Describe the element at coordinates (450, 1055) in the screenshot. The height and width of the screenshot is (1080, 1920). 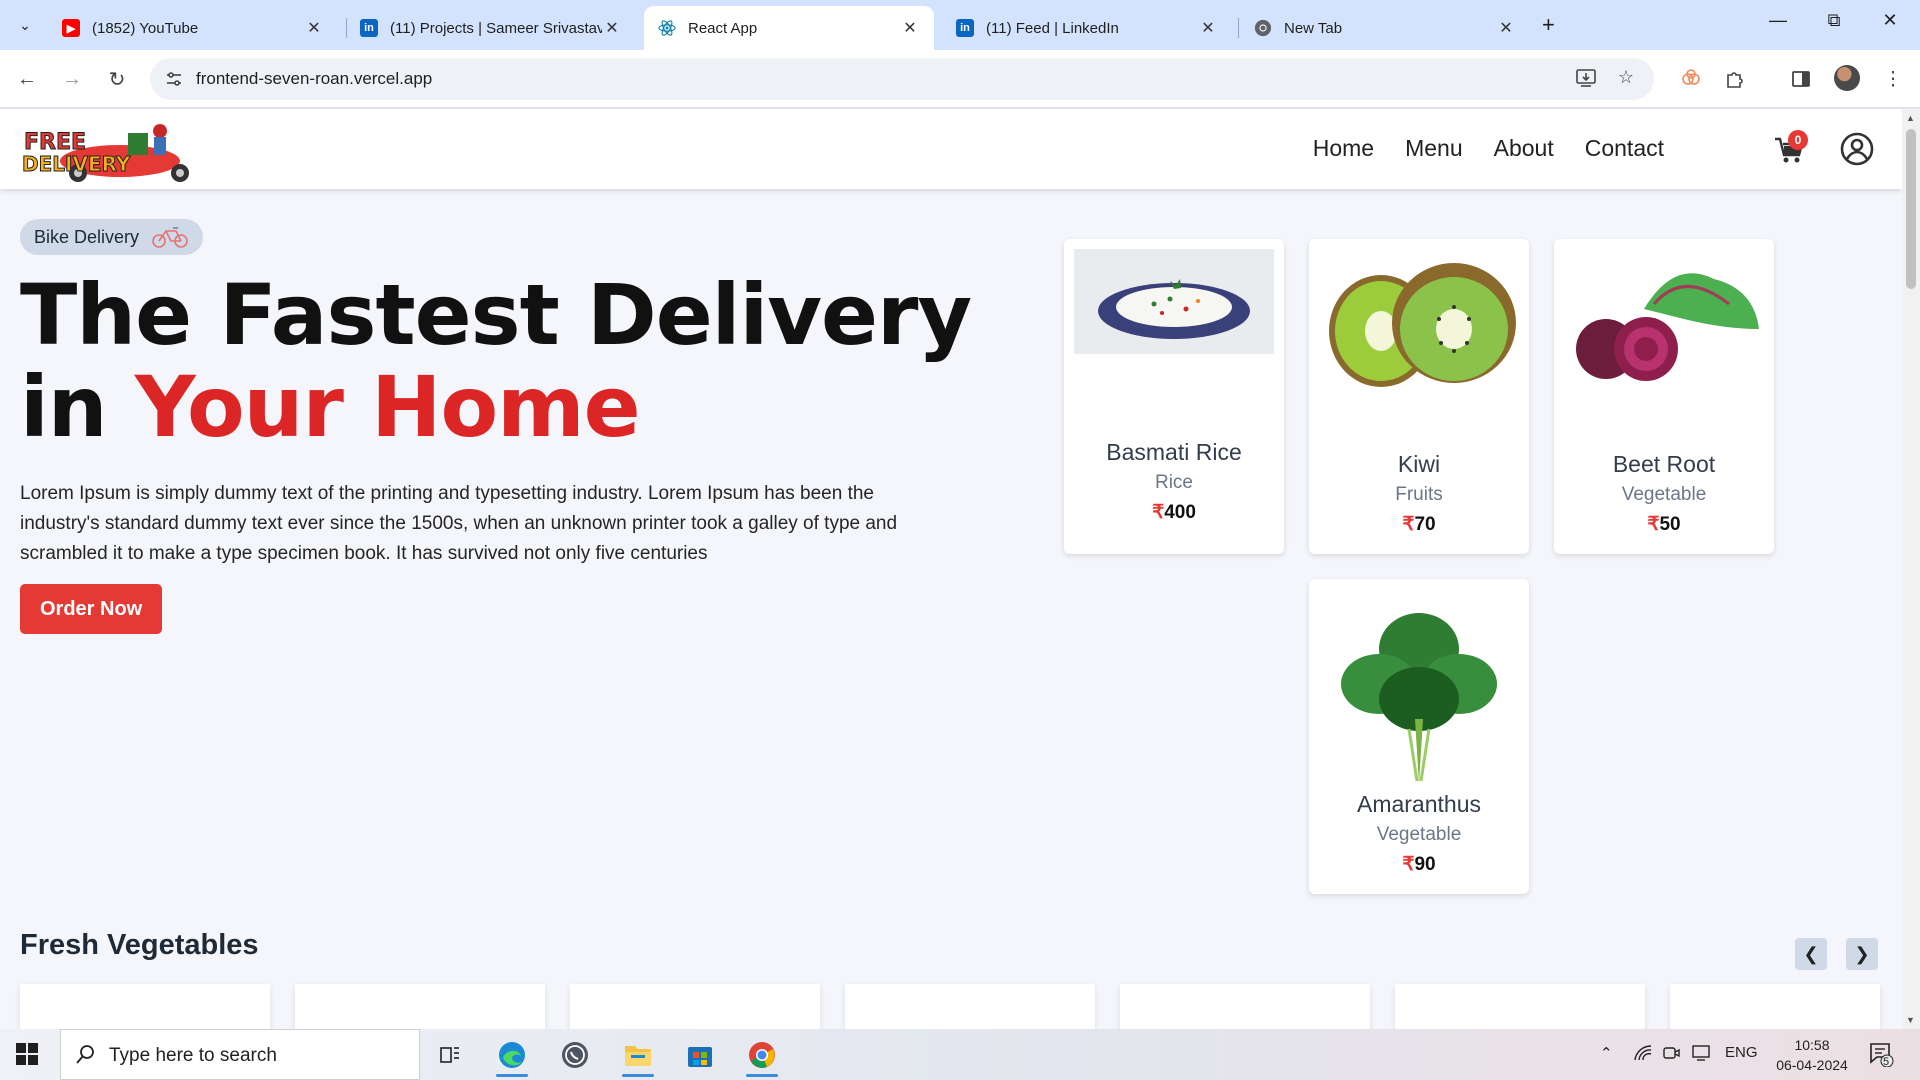
I see `task-view-icon` at that location.